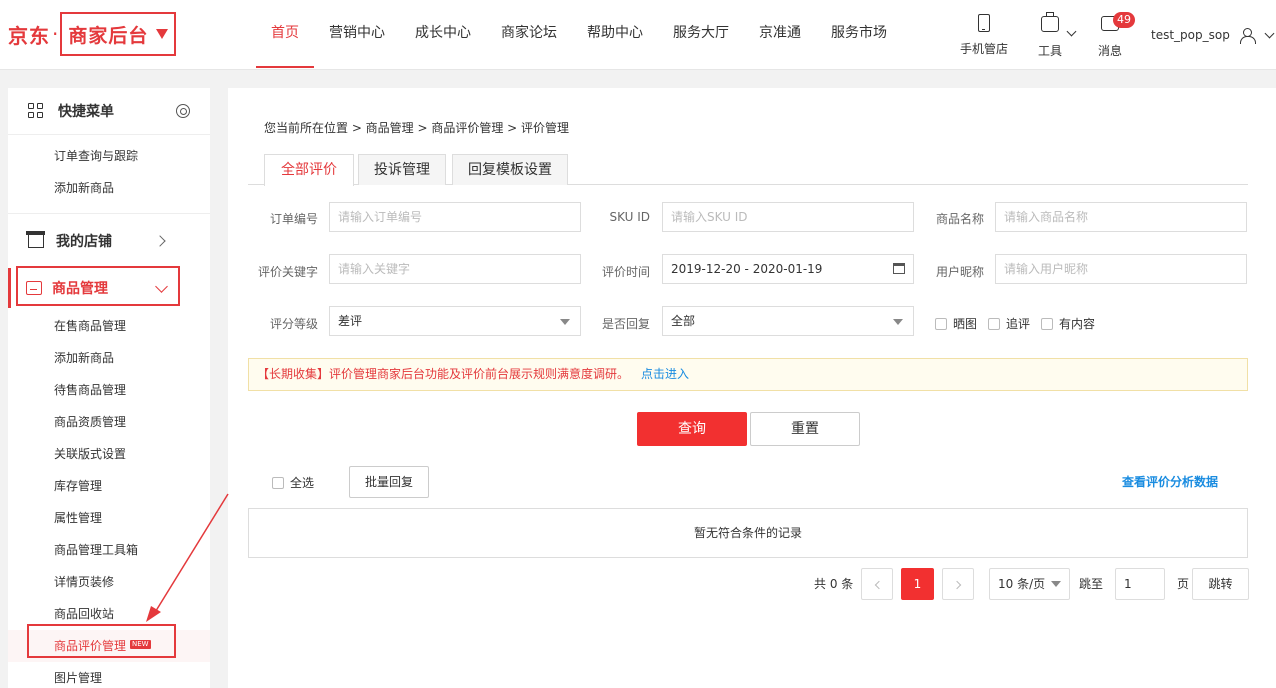  Describe the element at coordinates (752, 584) in the screenshot. I see `pagination: 共 0 条 1 10 条/页 跳至 1 页 跳转` at that location.